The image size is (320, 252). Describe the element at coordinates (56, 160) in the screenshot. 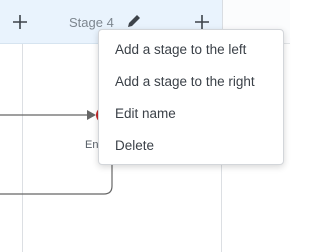

I see `outgoing-connector` at that location.